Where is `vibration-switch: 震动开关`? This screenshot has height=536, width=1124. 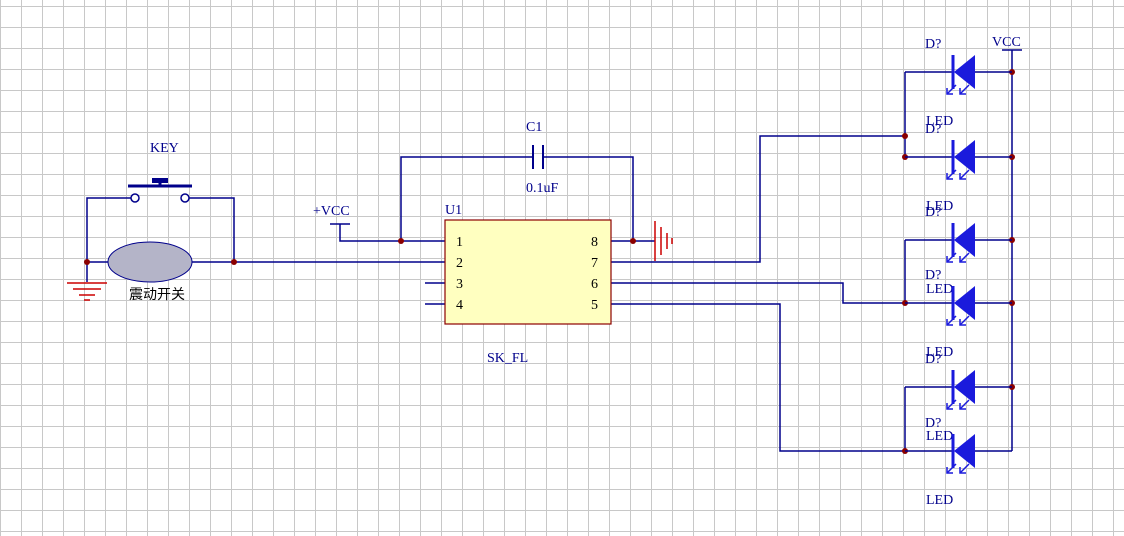 vibration-switch: 震动开关 is located at coordinates (150, 272).